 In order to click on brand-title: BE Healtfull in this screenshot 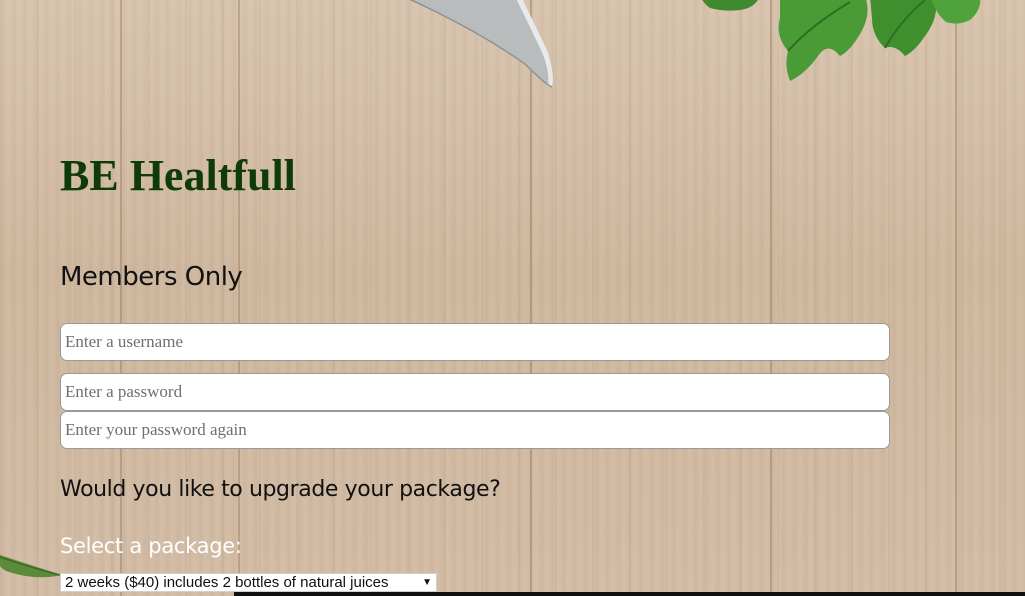, I will do `click(178, 175)`.